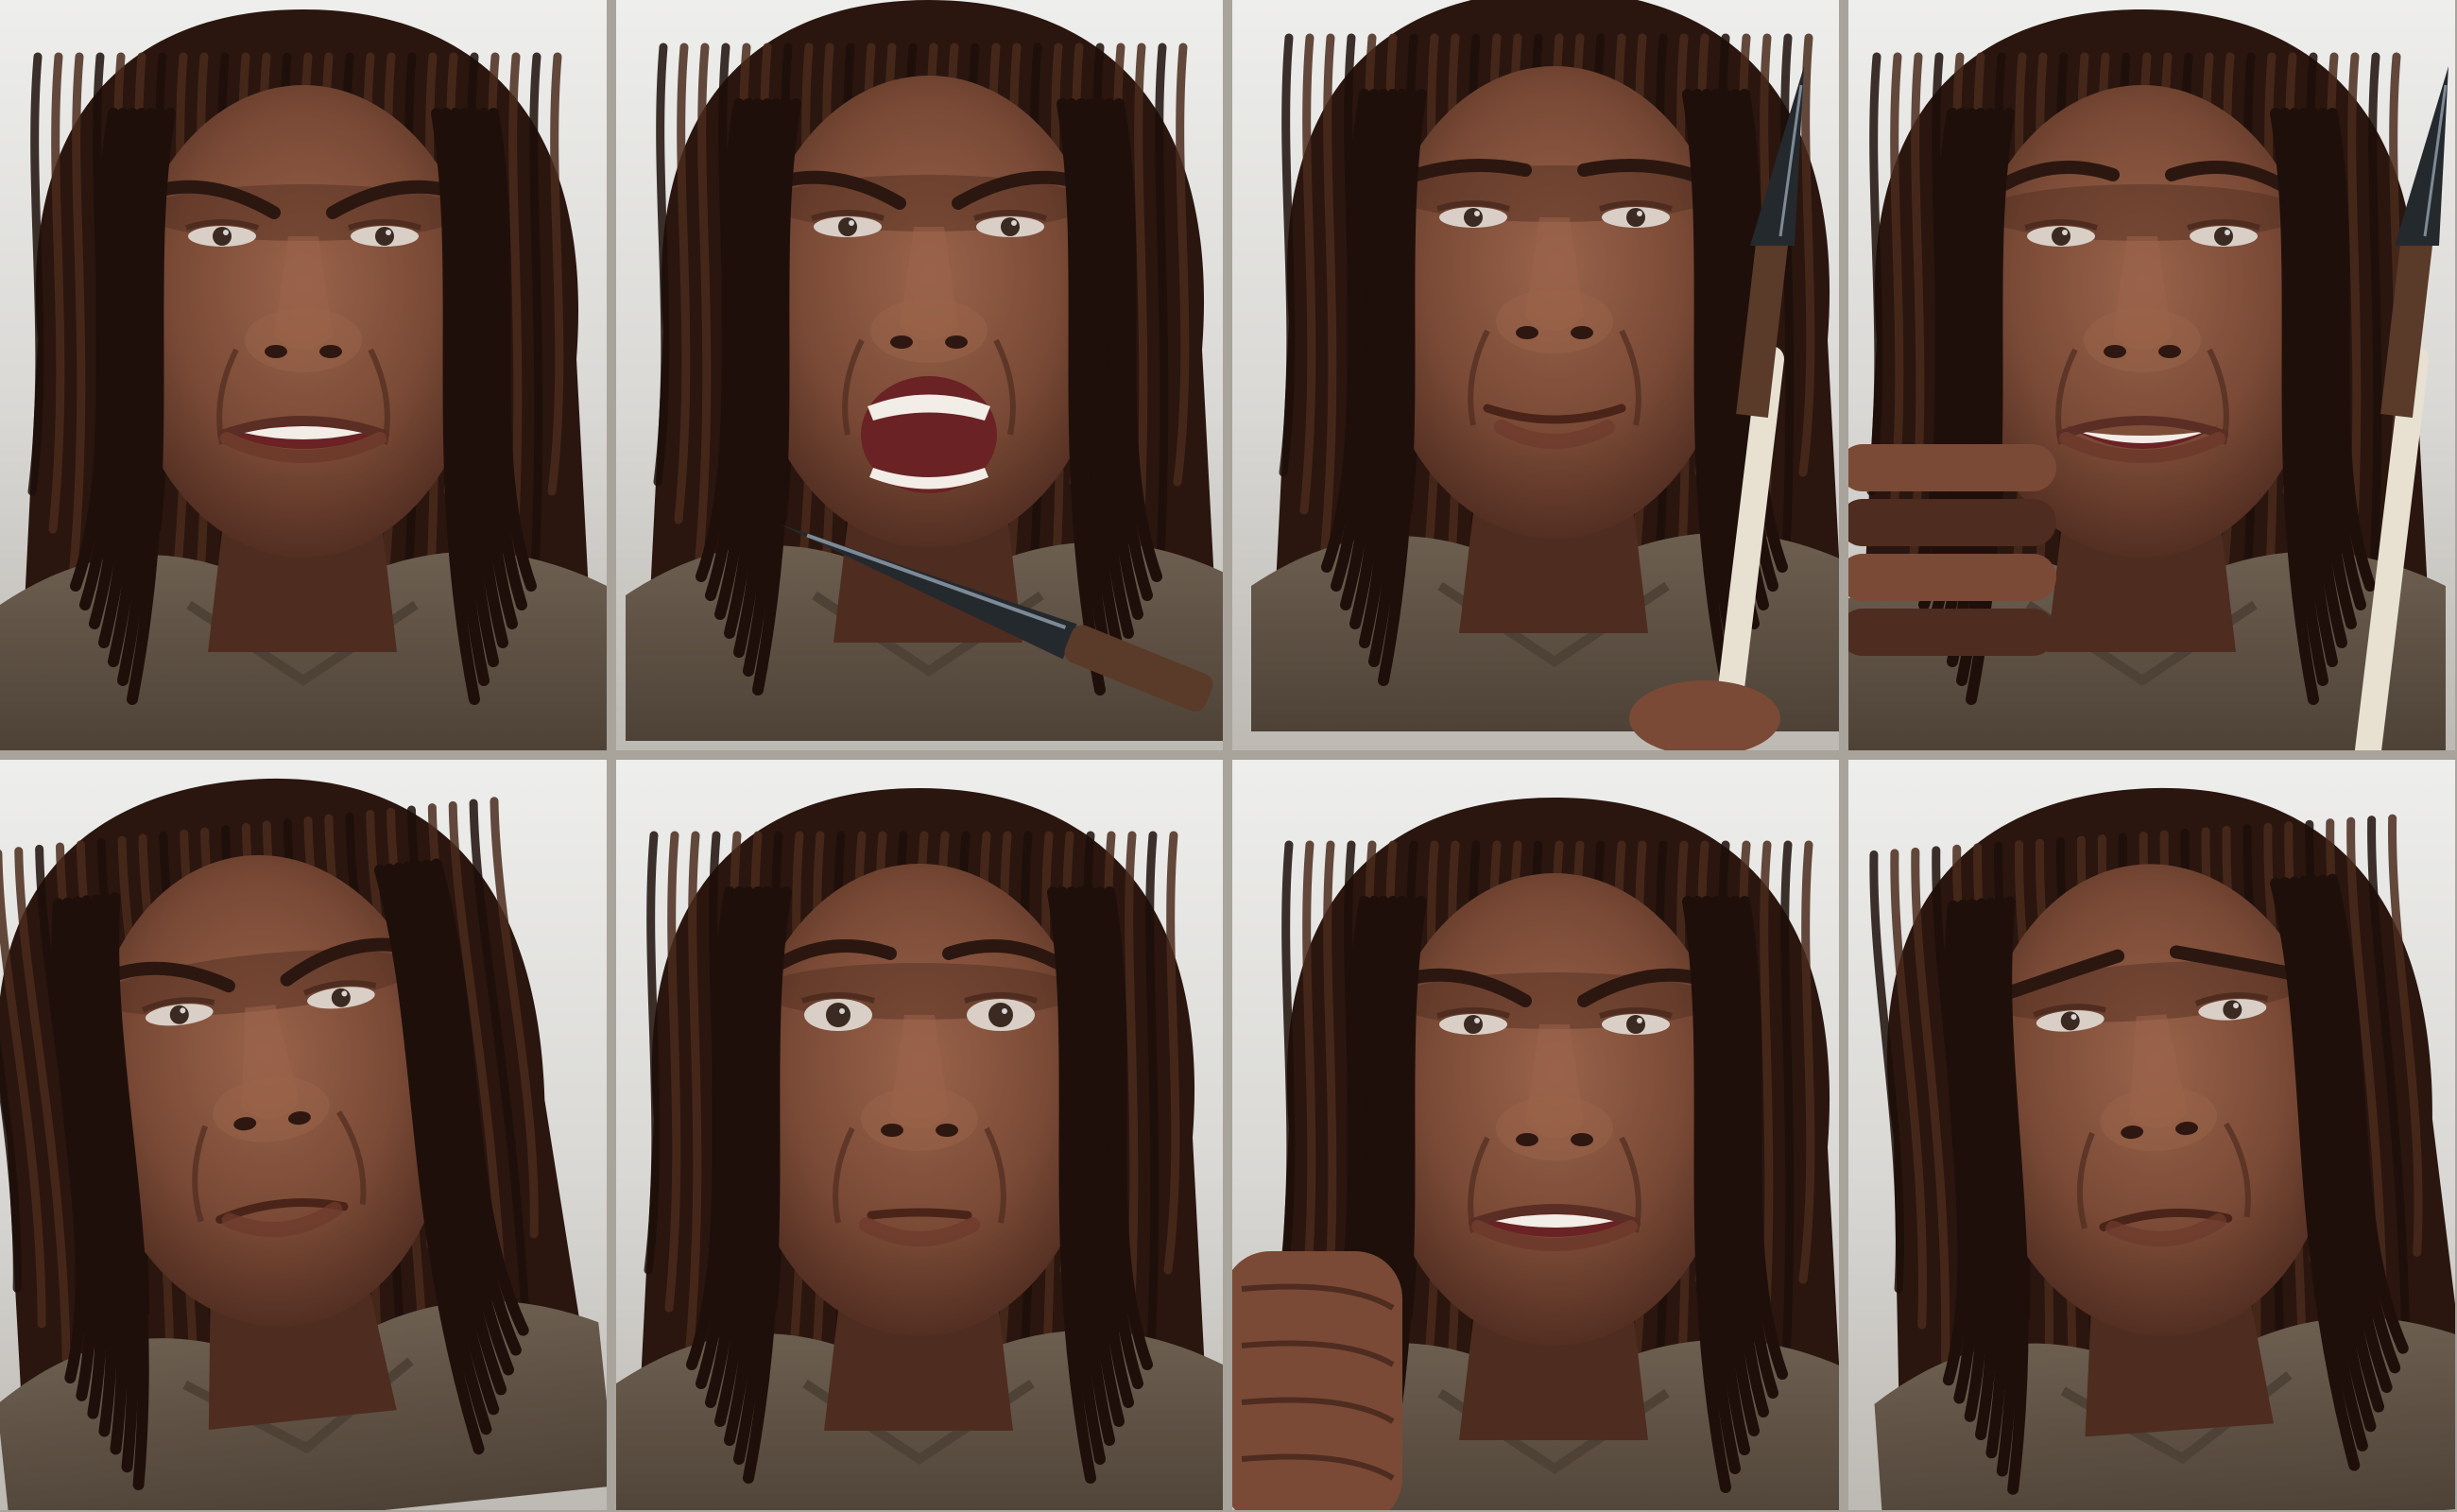  I want to click on clenched-fist, so click(1317, 1380).